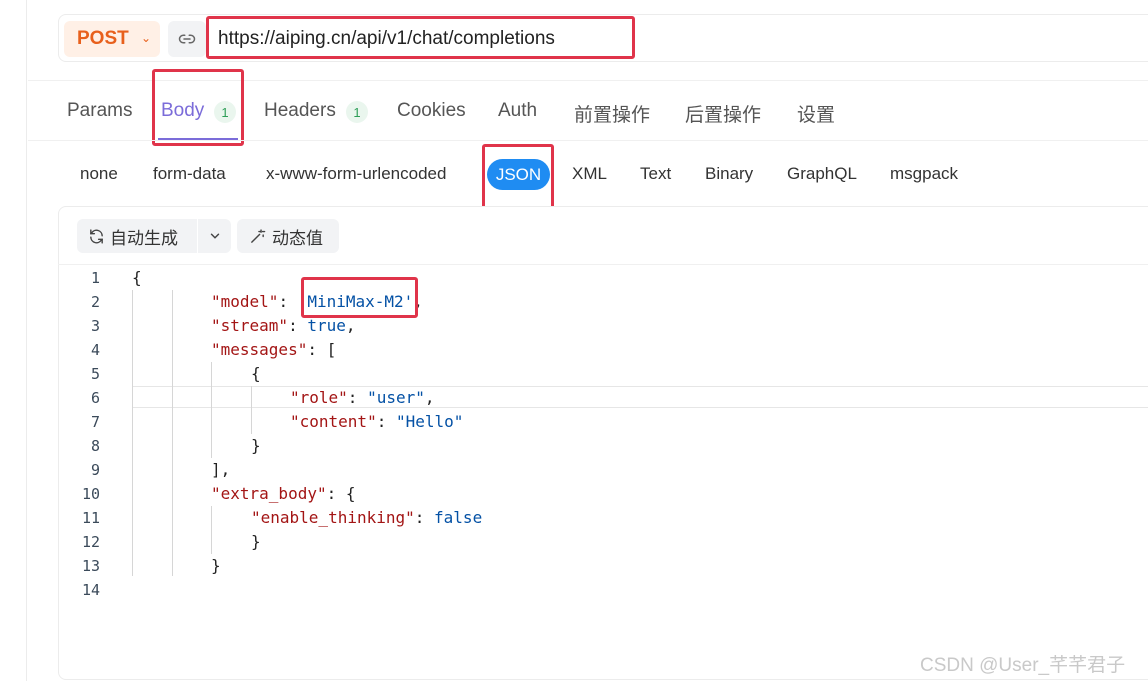  I want to click on line-number: 10, so click(90, 494).